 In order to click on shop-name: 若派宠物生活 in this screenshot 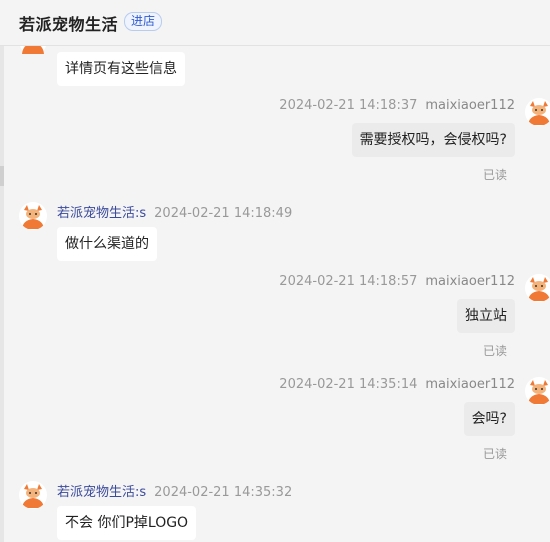, I will do `click(69, 24)`.